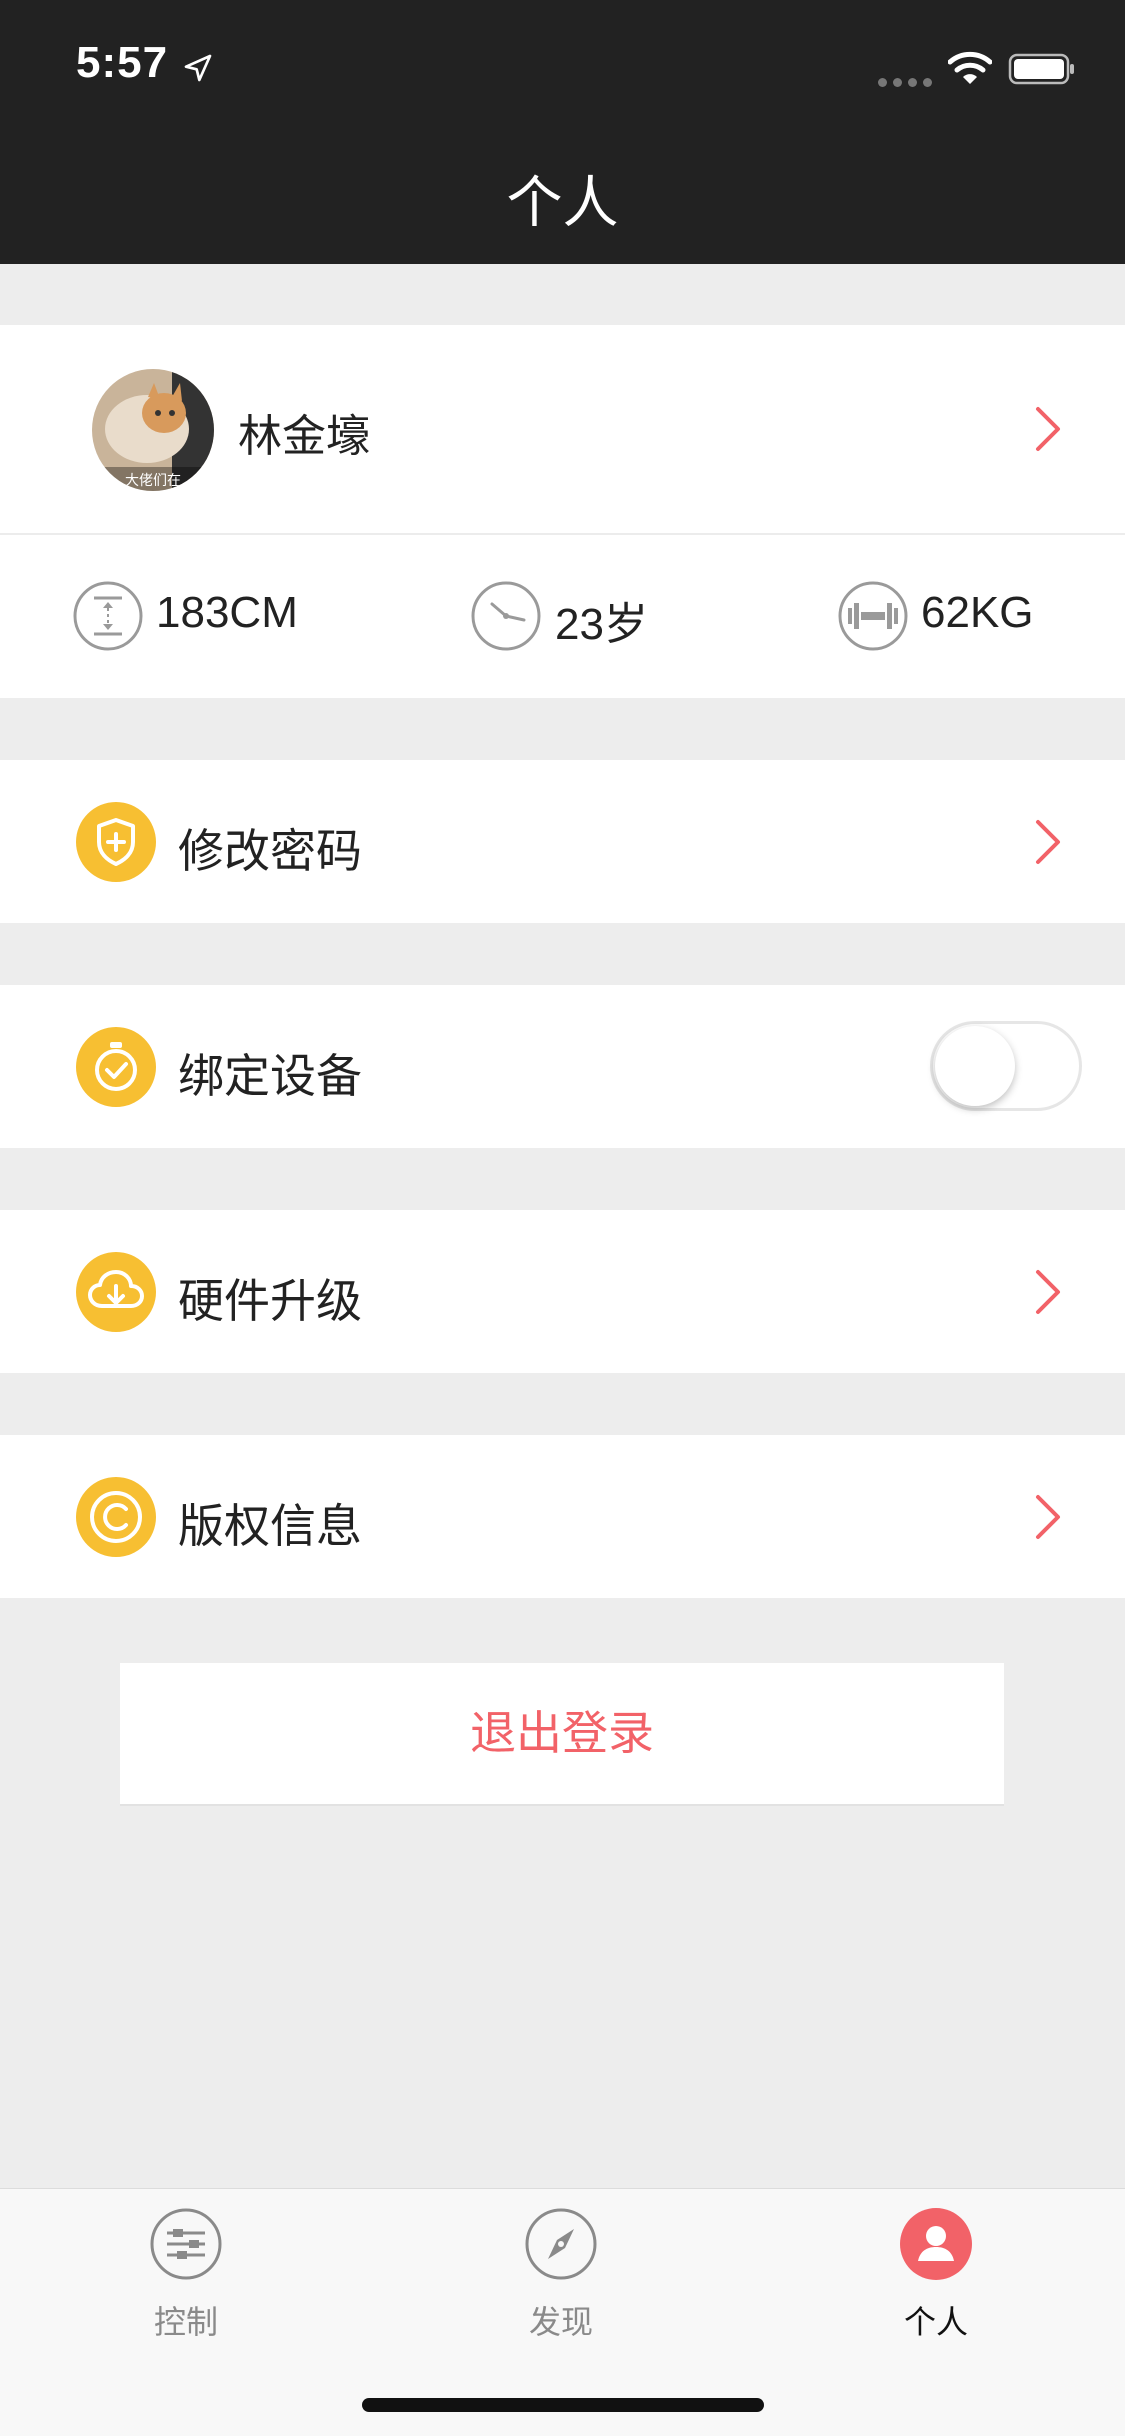  What do you see at coordinates (935, 2322) in the screenshot?
I see `tab-label: 个人` at bounding box center [935, 2322].